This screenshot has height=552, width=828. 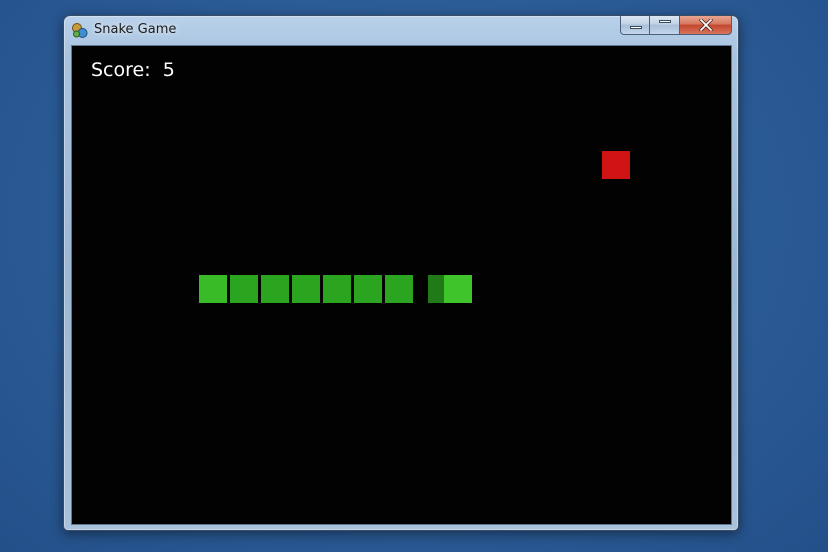 I want to click on maximize-icon, so click(x=665, y=21).